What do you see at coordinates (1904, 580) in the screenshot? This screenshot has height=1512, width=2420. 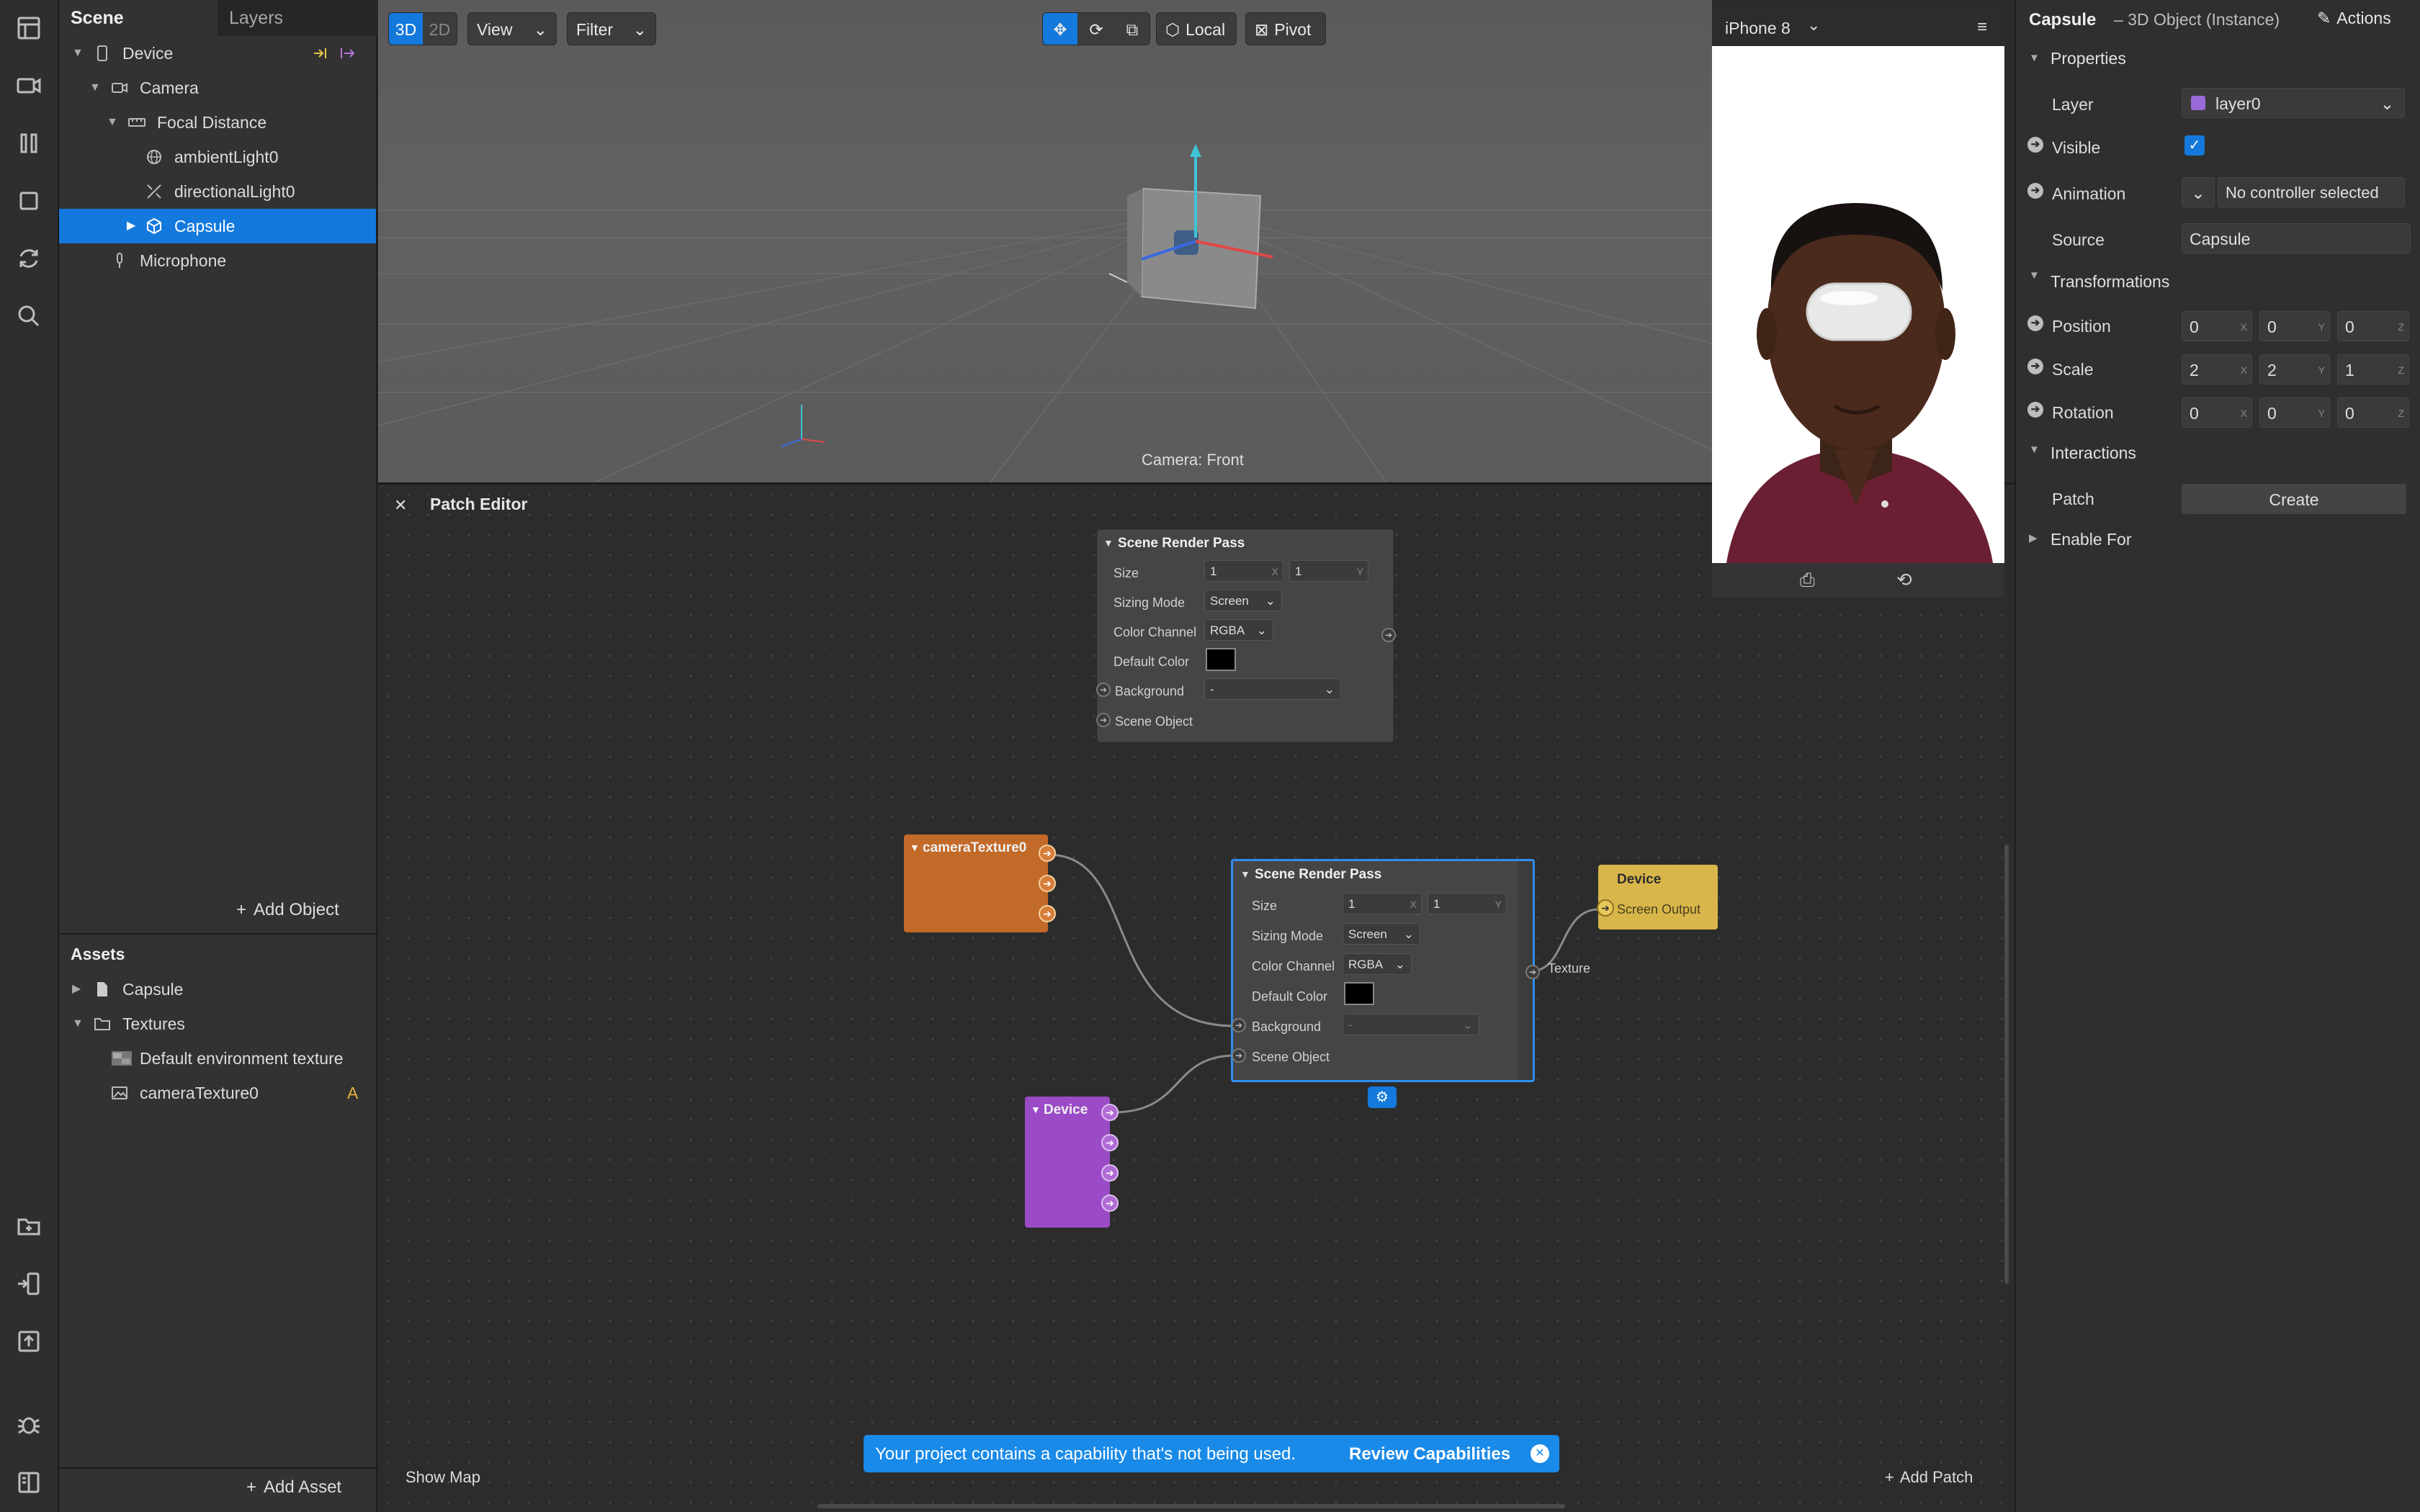 I see `rotate-device-icon: ⟲` at bounding box center [1904, 580].